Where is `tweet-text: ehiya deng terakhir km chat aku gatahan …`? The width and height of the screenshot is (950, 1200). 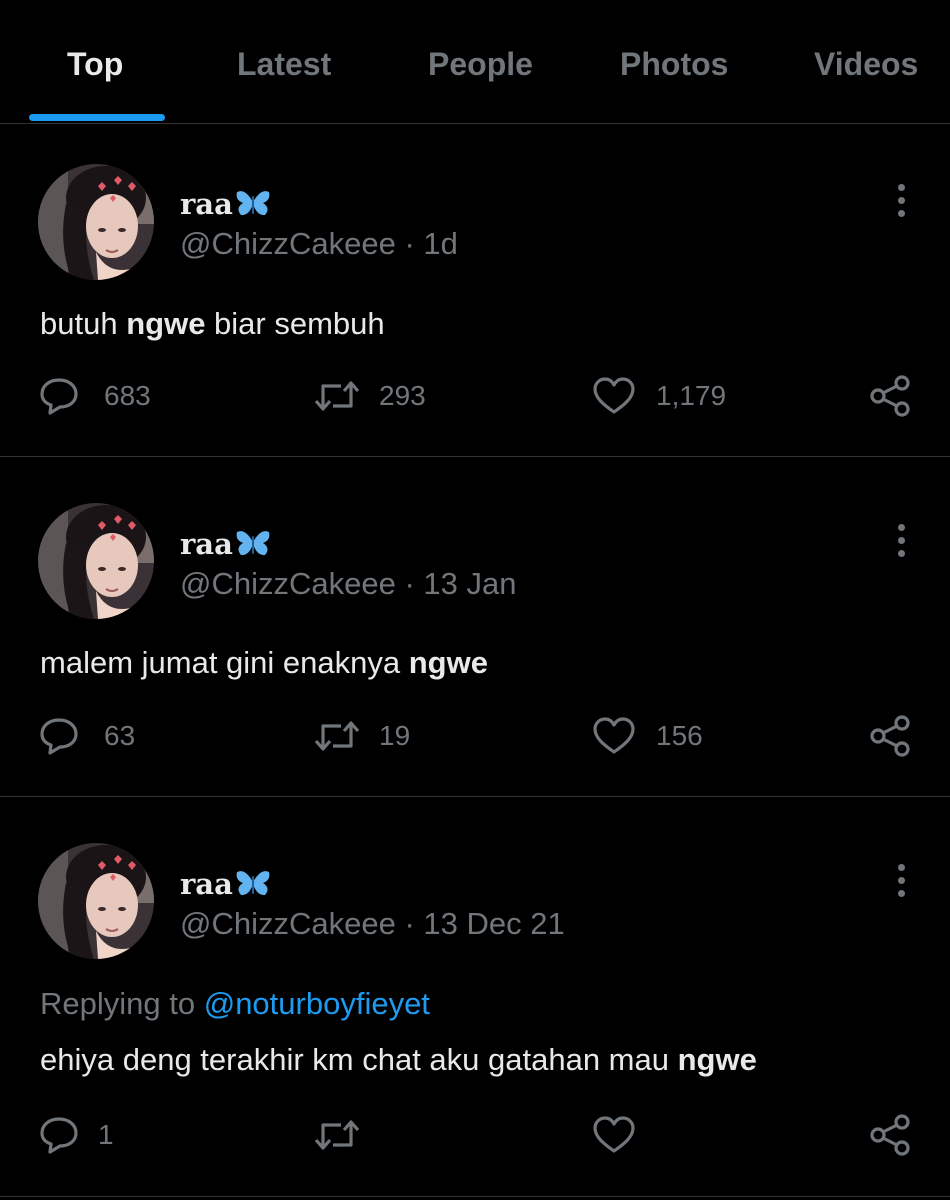 tweet-text: ehiya deng terakhir km chat aku gatahan … is located at coordinates (398, 1059).